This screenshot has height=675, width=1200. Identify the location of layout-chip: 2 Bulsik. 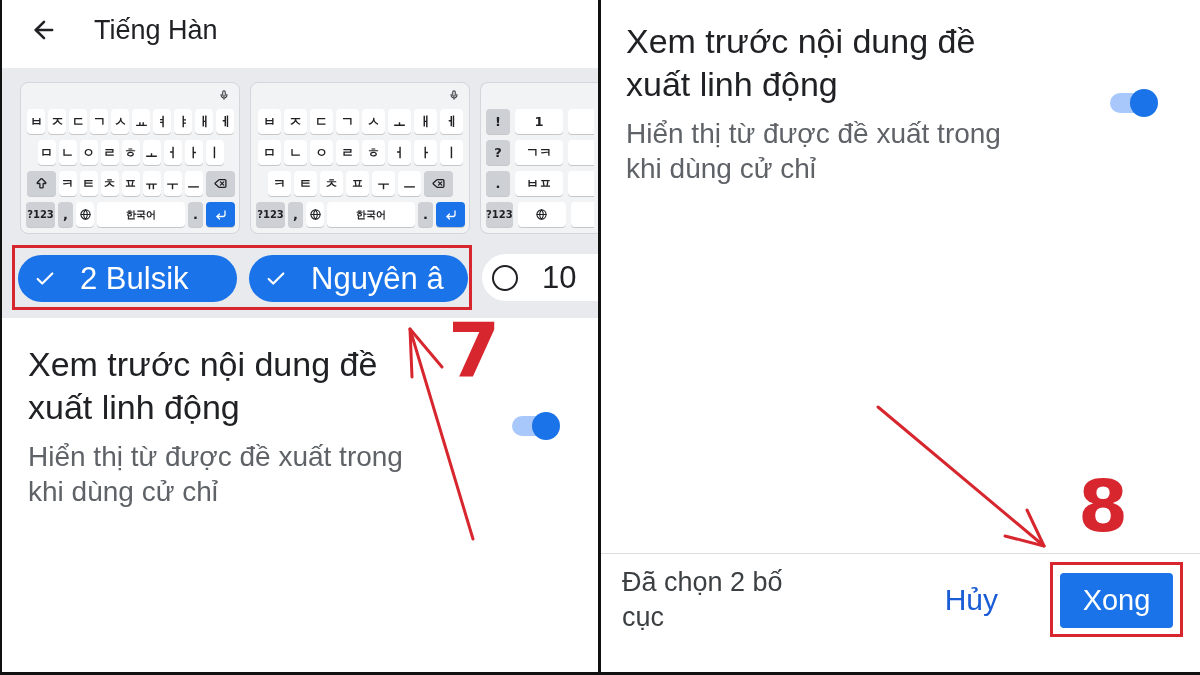
(127, 278).